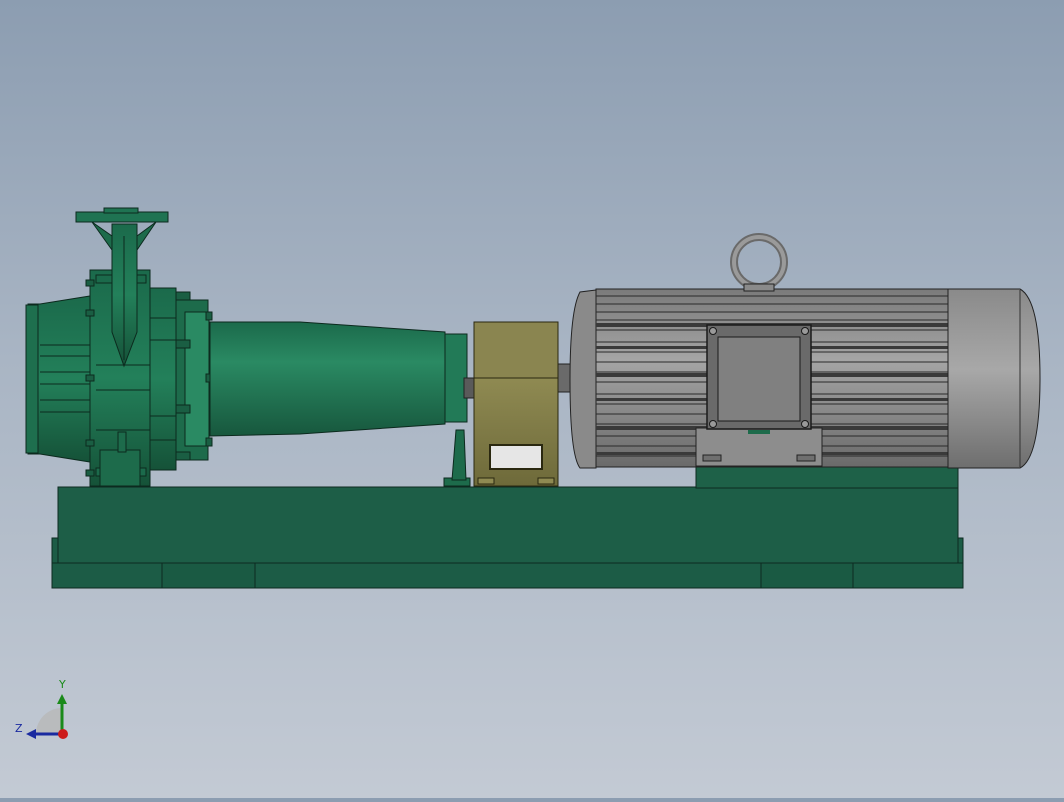  Describe the element at coordinates (994, 378) in the screenshot. I see `motor-end-cap` at that location.